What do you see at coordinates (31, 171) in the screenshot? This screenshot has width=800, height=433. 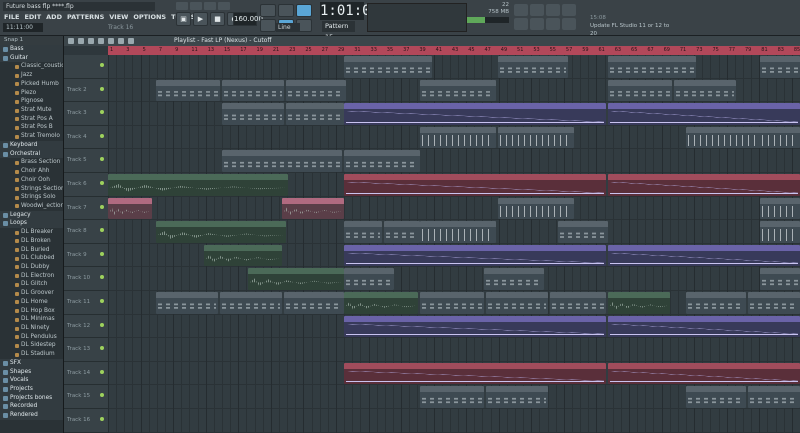 I see `browser-item: Choir Ahh` at bounding box center [31, 171].